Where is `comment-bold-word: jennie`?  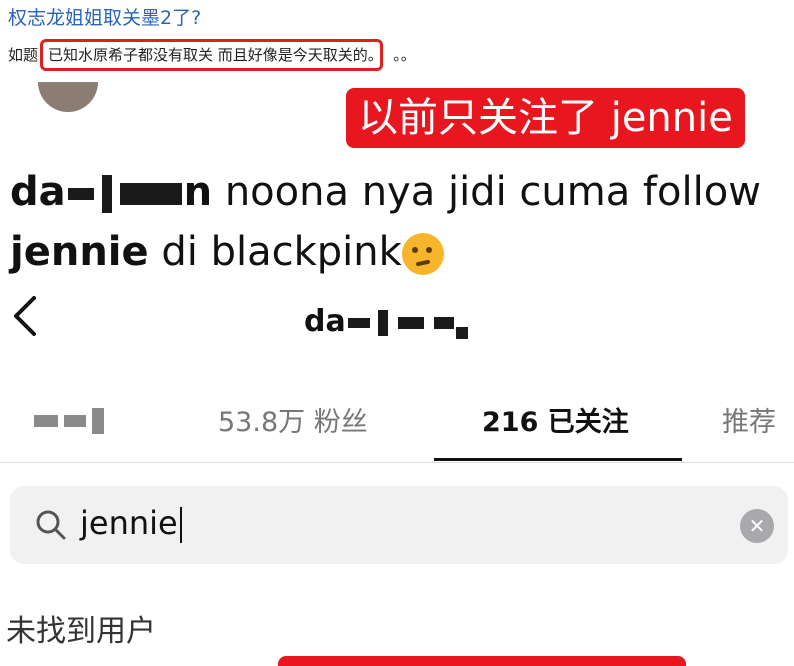 comment-bold-word: jennie is located at coordinates (79, 252).